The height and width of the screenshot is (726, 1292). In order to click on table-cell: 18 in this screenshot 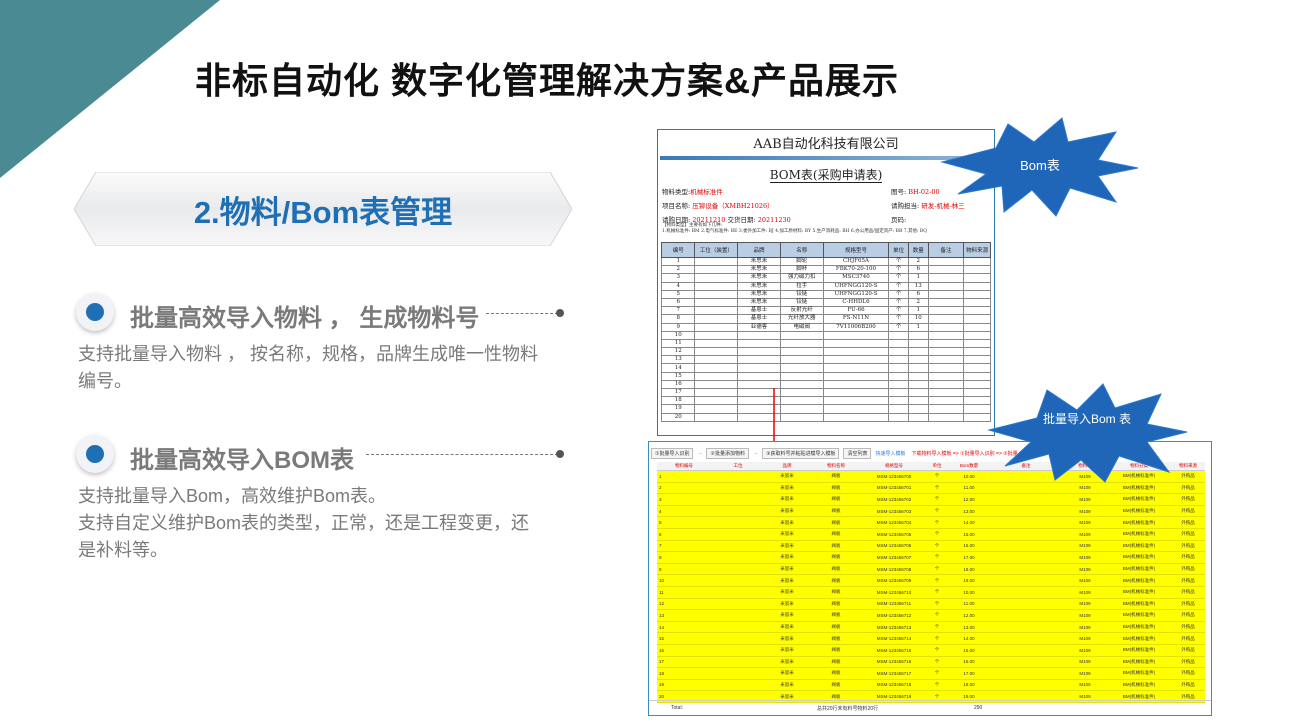, I will do `click(684, 673)`.